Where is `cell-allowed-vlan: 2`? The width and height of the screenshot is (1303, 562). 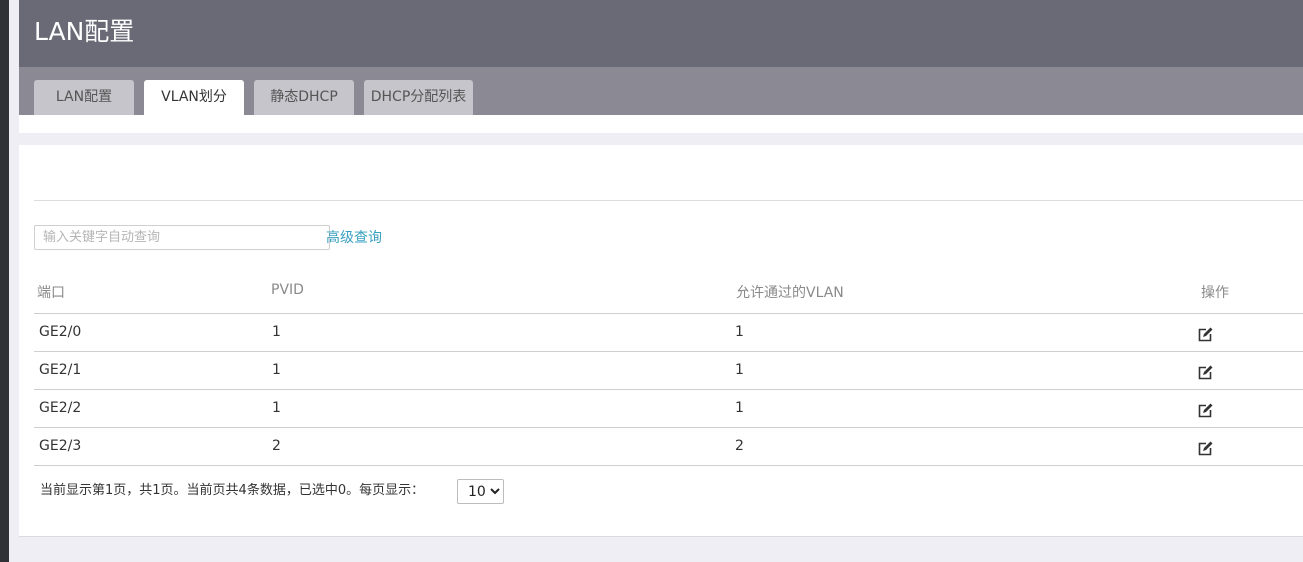
cell-allowed-vlan: 2 is located at coordinates (739, 446).